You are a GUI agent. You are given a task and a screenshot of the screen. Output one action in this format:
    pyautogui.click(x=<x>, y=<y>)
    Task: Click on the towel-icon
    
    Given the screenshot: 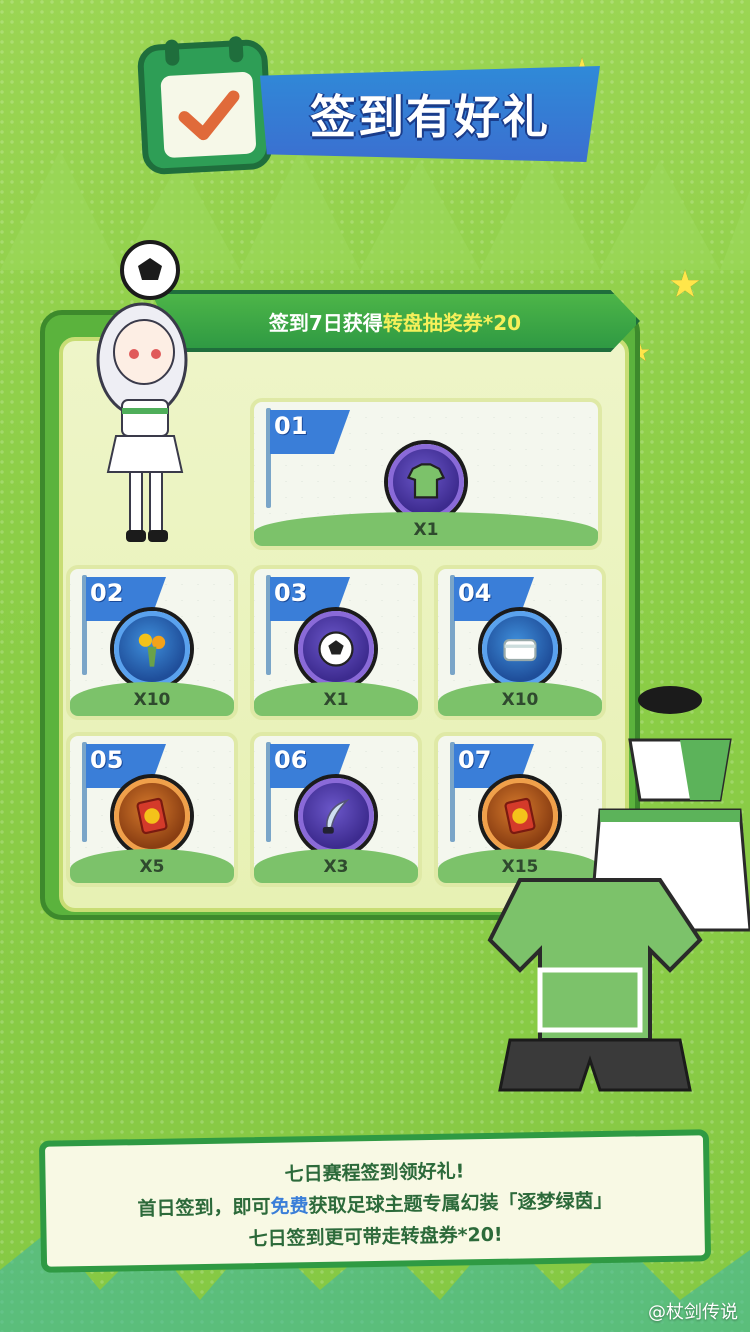 What is the action you would take?
    pyautogui.click(x=520, y=649)
    